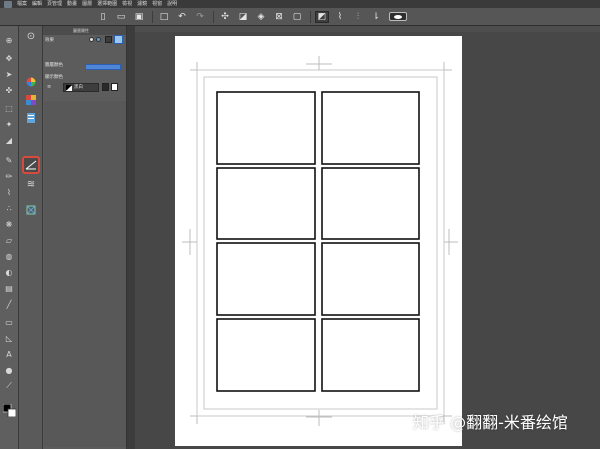 The height and width of the screenshot is (449, 600). I want to click on panel-r3-c1, so click(266, 279).